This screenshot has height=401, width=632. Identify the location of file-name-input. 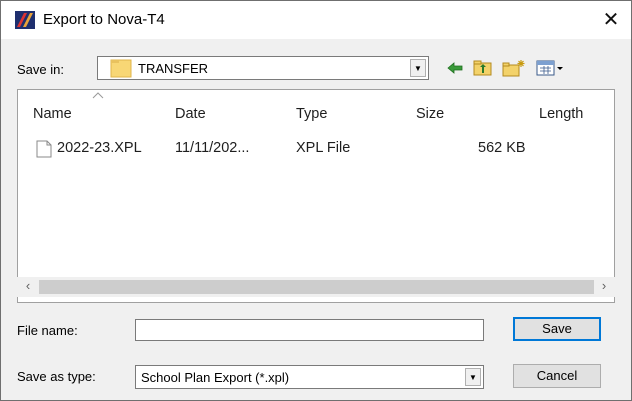
(309, 330).